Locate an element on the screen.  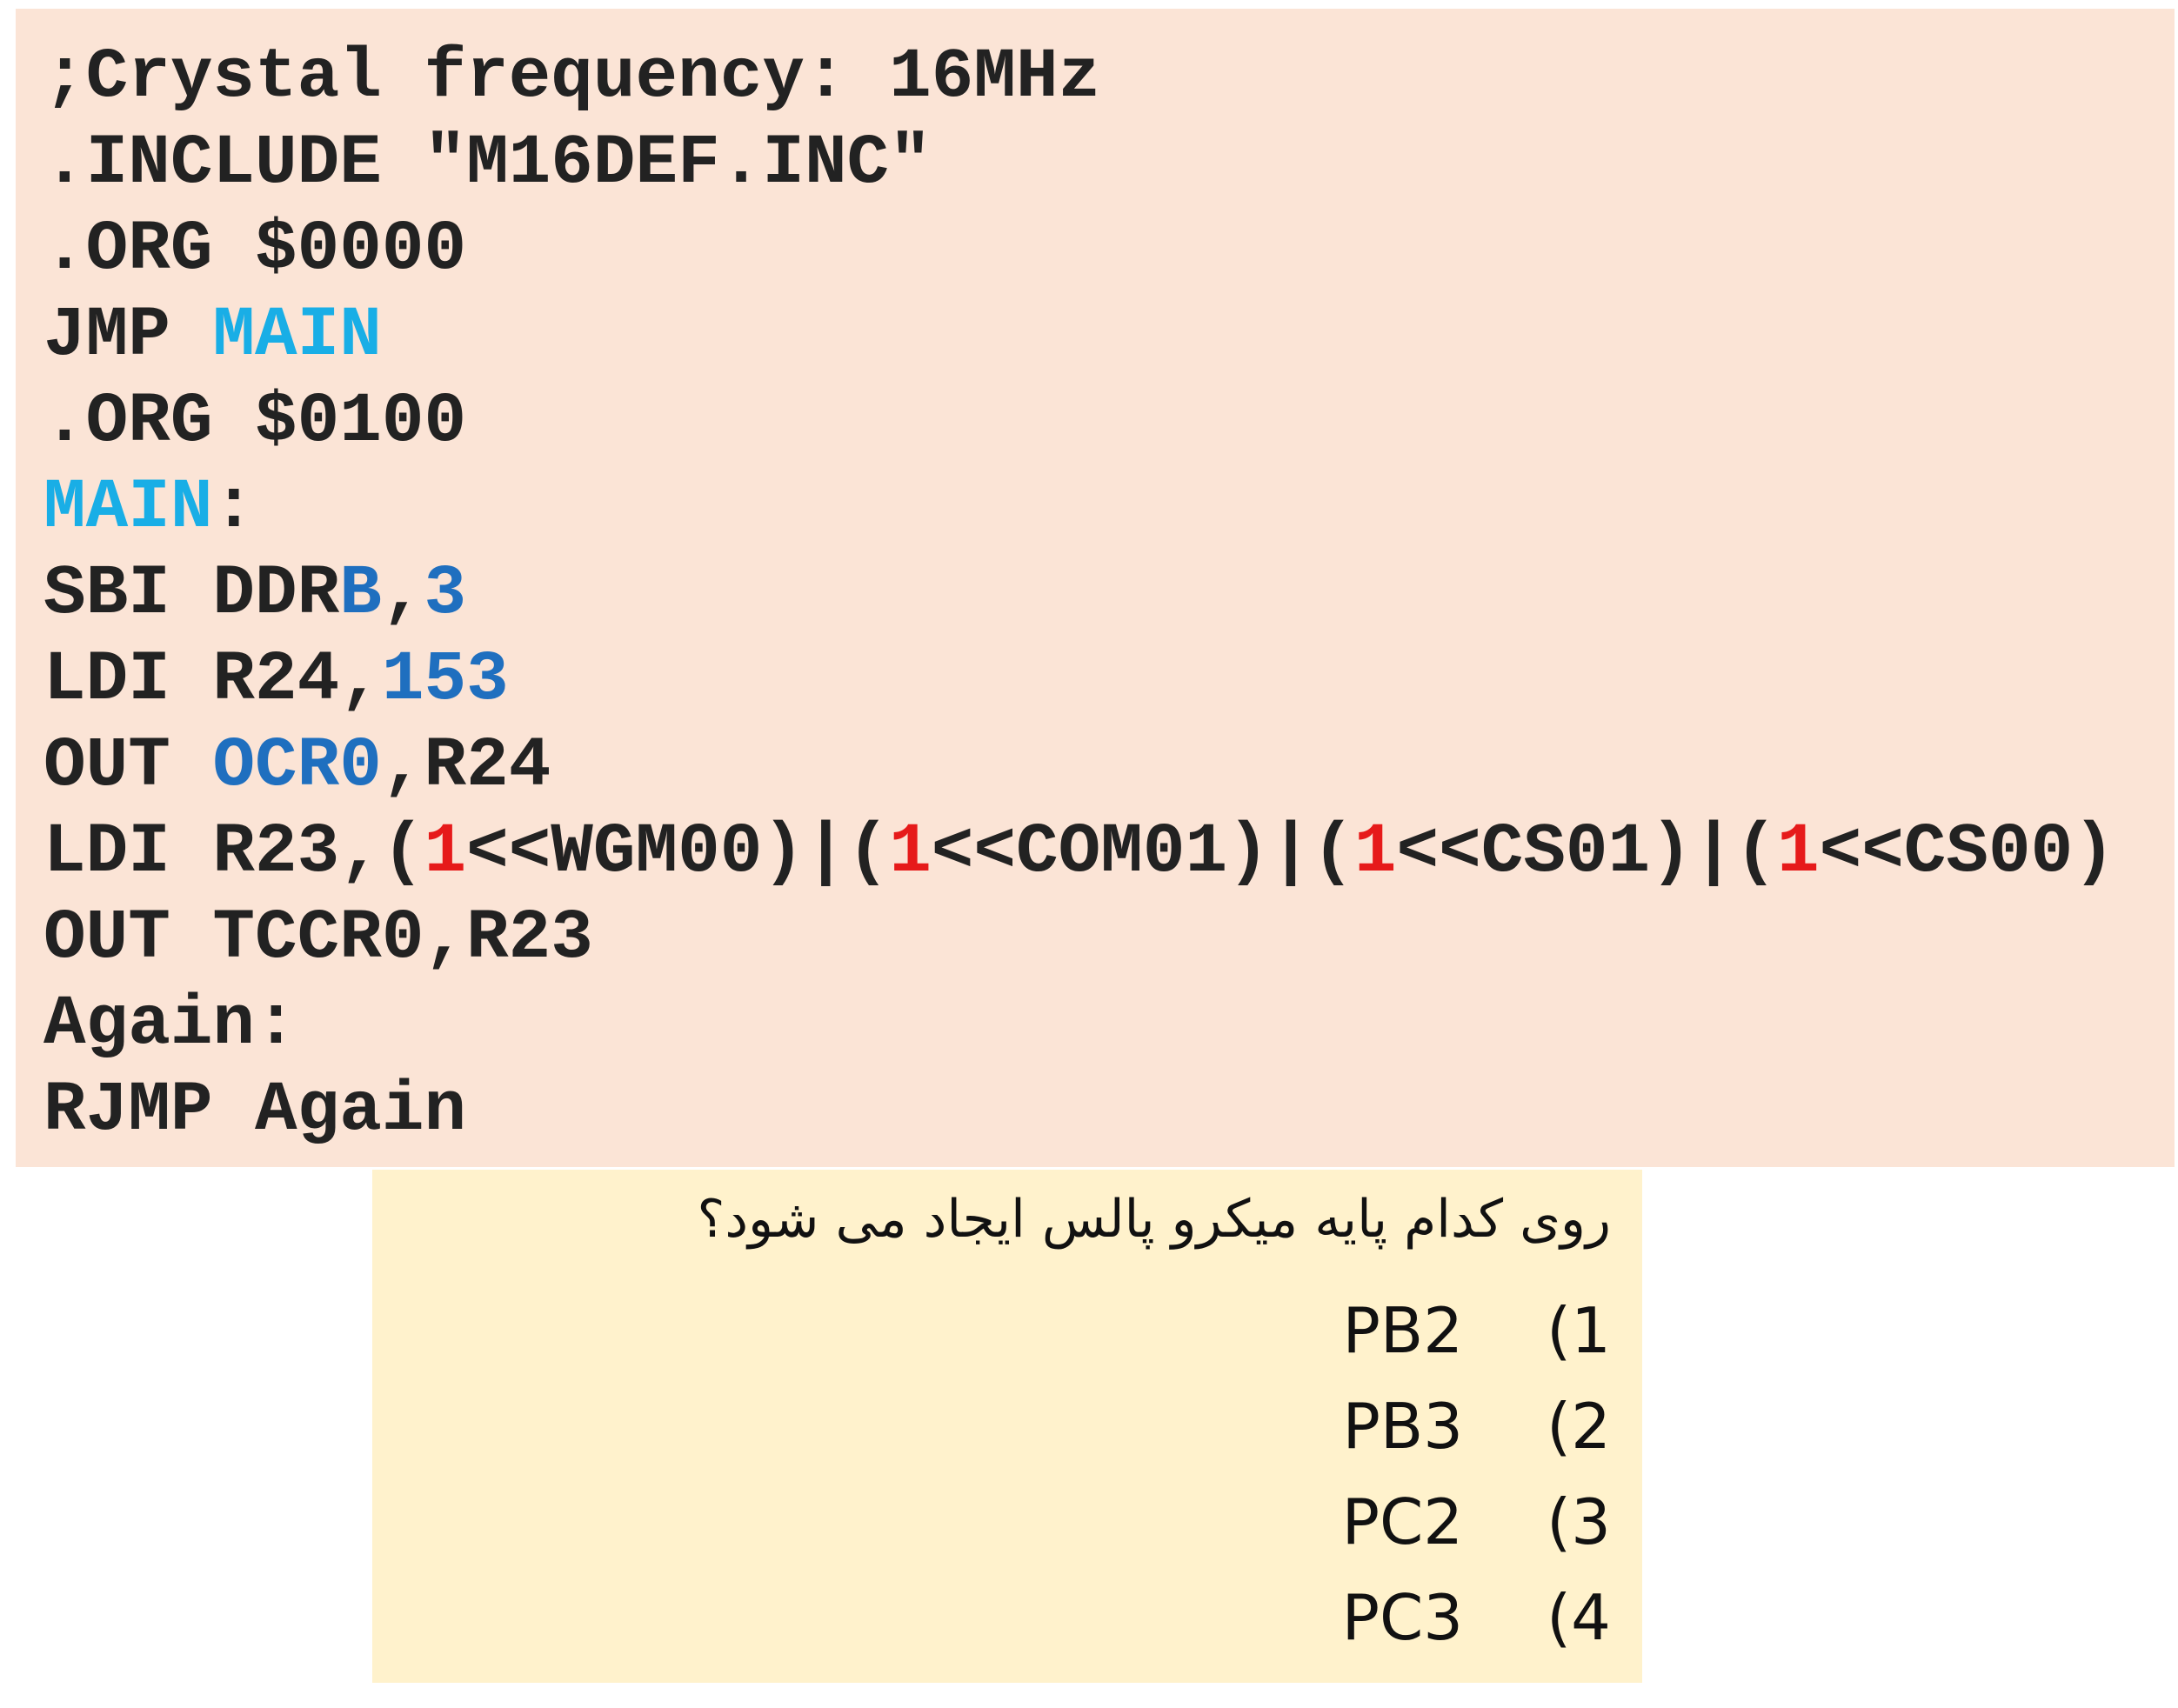
code-token: RJMP Again is located at coordinates (255, 1111).